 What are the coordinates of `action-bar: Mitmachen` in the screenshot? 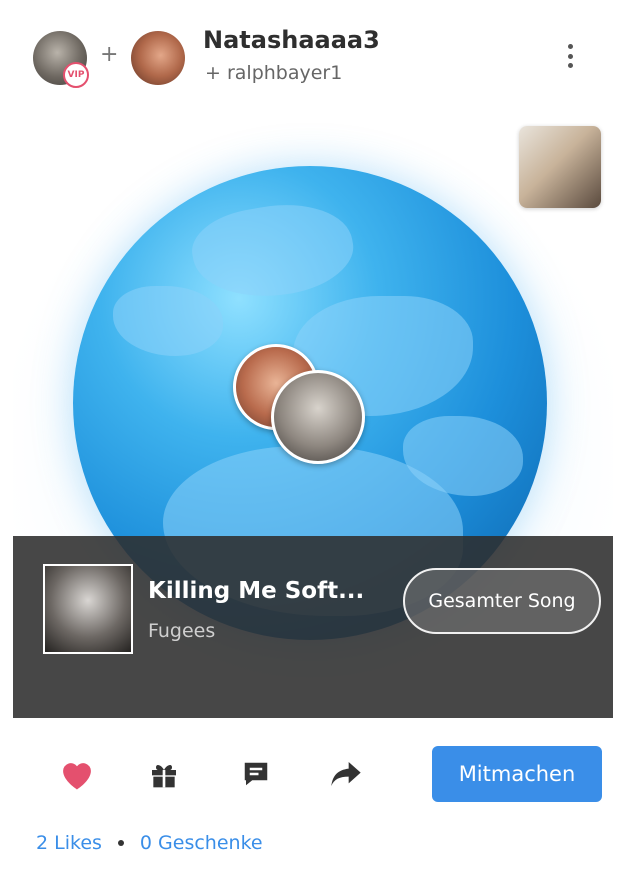 It's located at (313, 775).